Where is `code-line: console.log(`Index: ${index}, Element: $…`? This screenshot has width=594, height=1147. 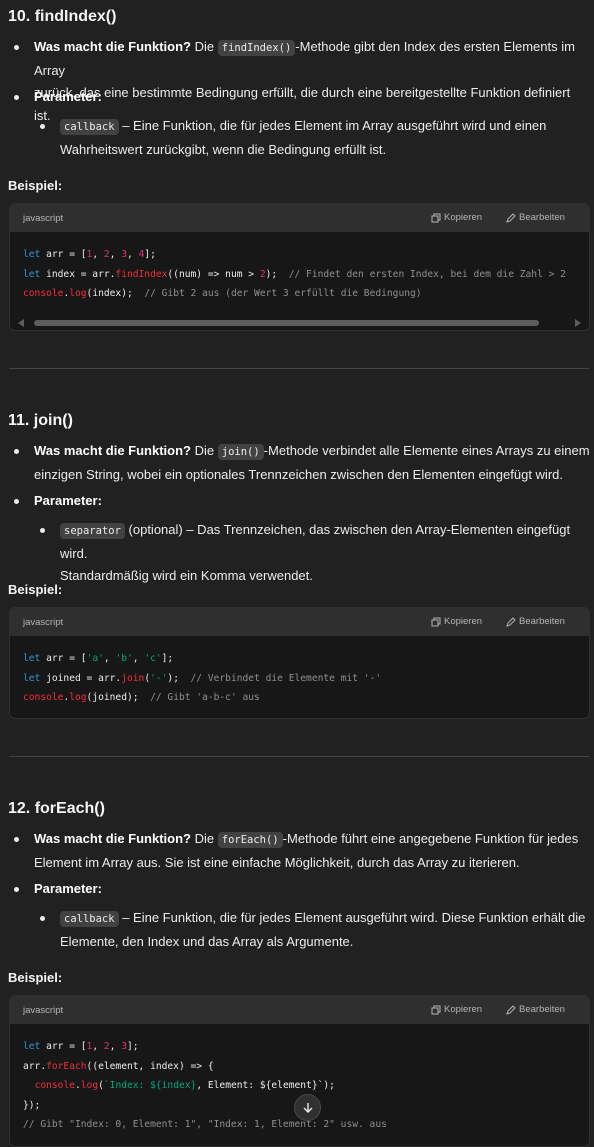 code-line: console.log(`Index: ${index}, Element: $… is located at coordinates (184, 1085).